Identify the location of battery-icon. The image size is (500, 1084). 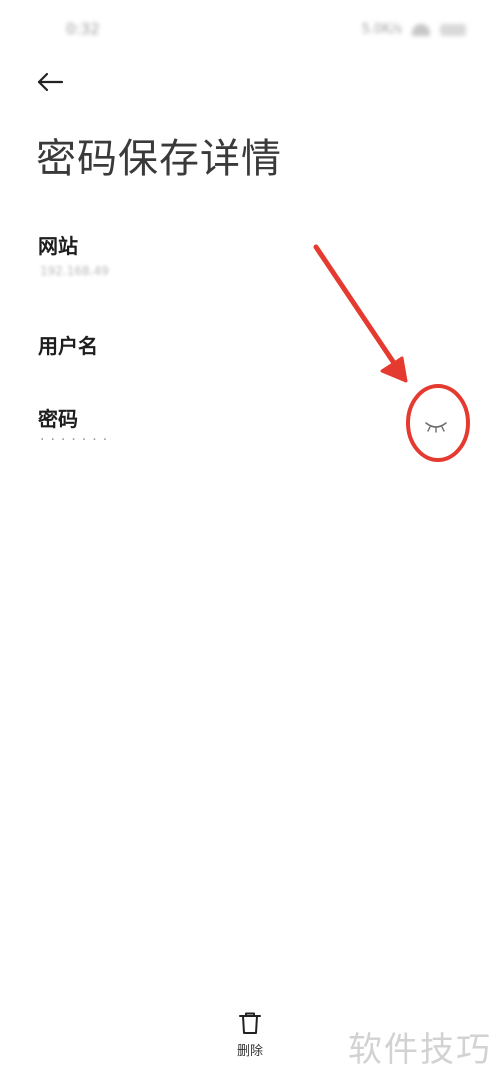
(453, 29).